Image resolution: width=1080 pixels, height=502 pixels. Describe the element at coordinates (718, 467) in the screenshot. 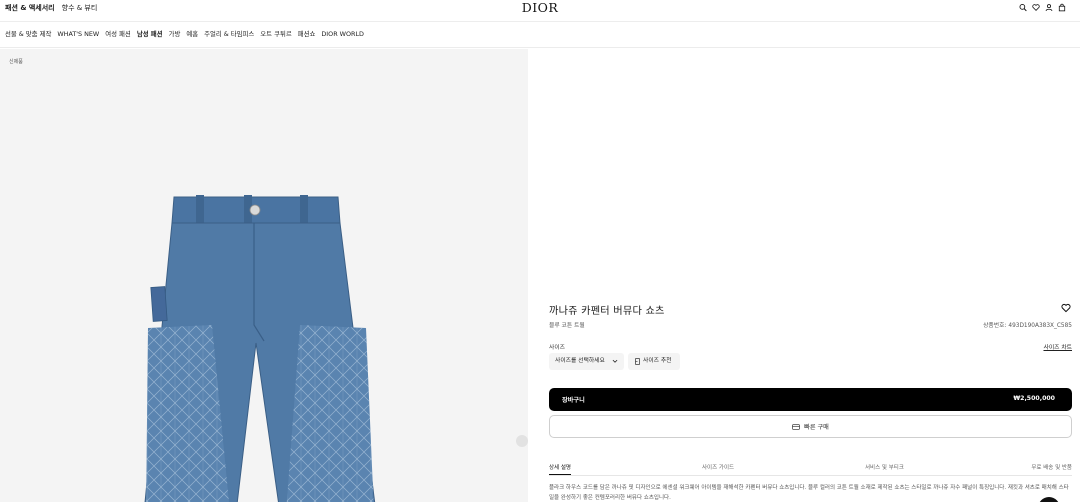

I see `tab-size-guide: 사이즈 가이드` at that location.